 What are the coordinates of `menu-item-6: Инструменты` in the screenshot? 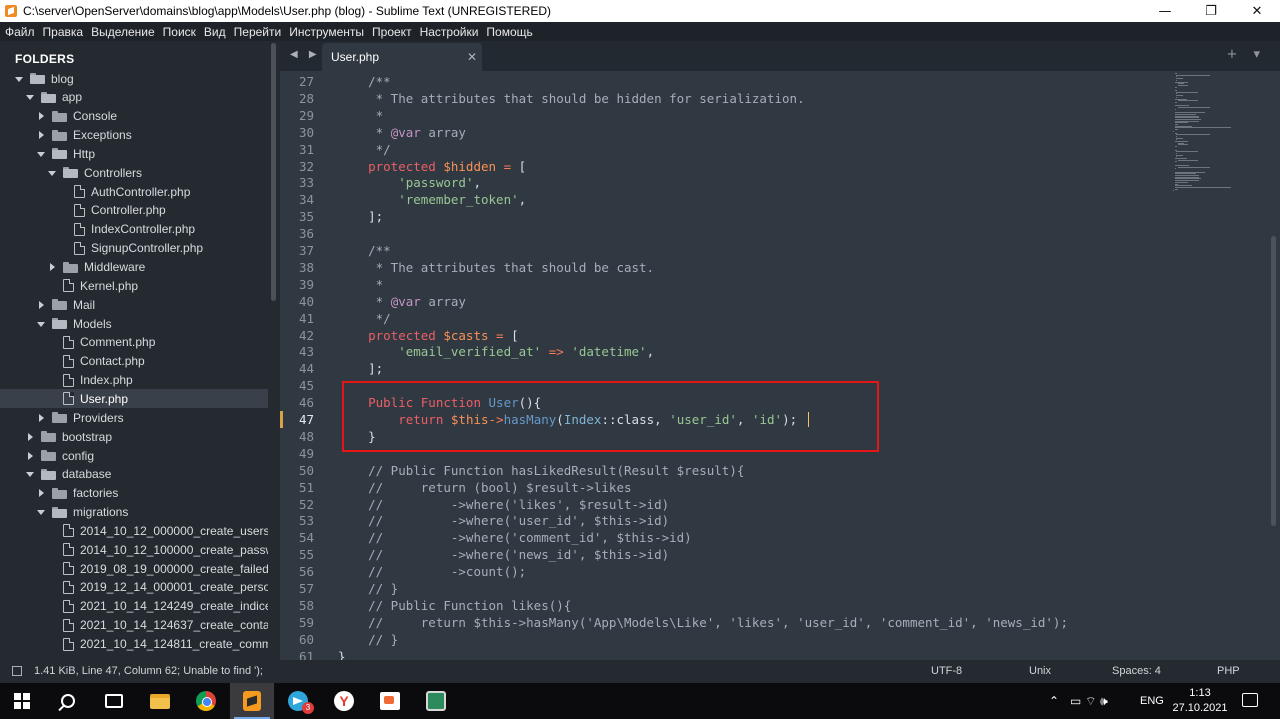 It's located at (326, 32).